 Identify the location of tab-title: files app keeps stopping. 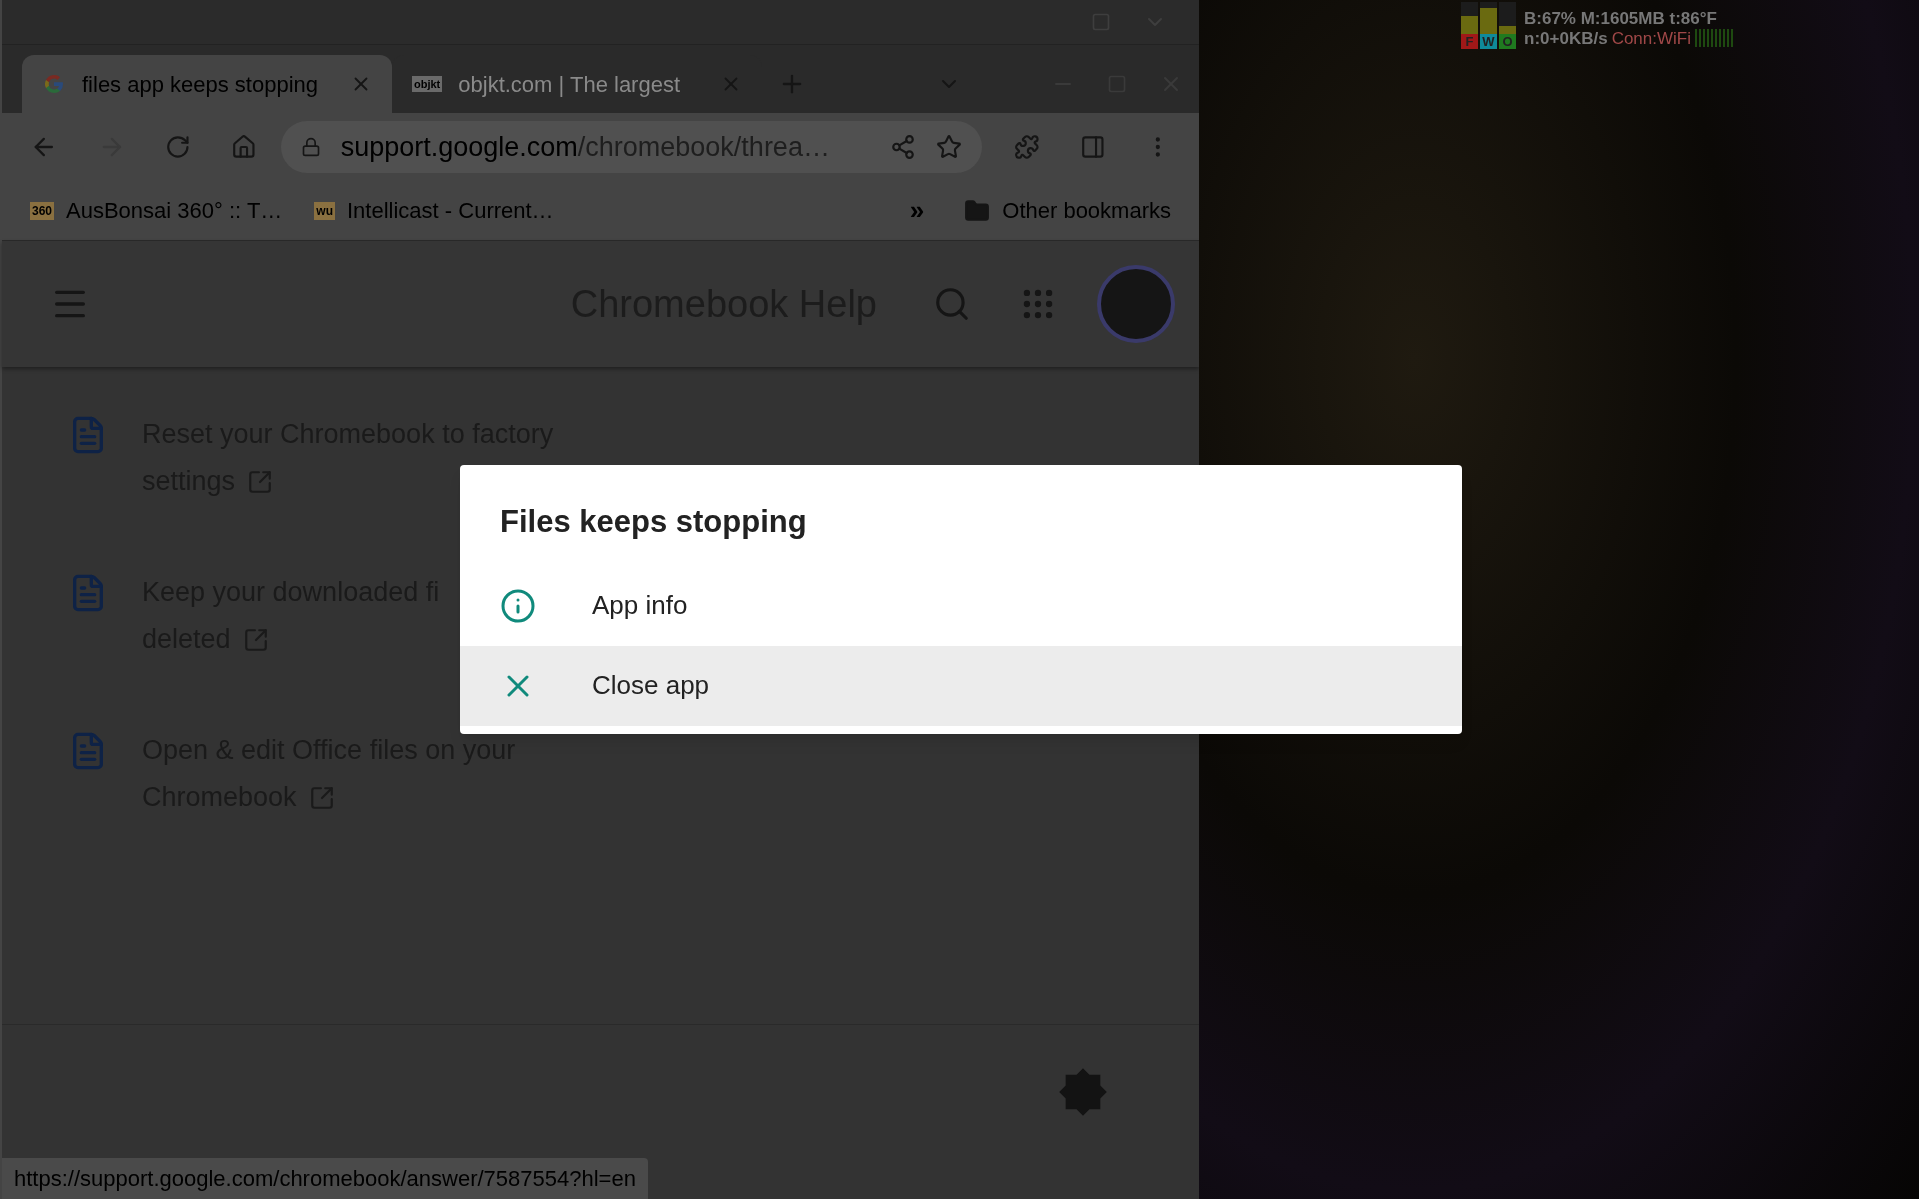
(200, 84).